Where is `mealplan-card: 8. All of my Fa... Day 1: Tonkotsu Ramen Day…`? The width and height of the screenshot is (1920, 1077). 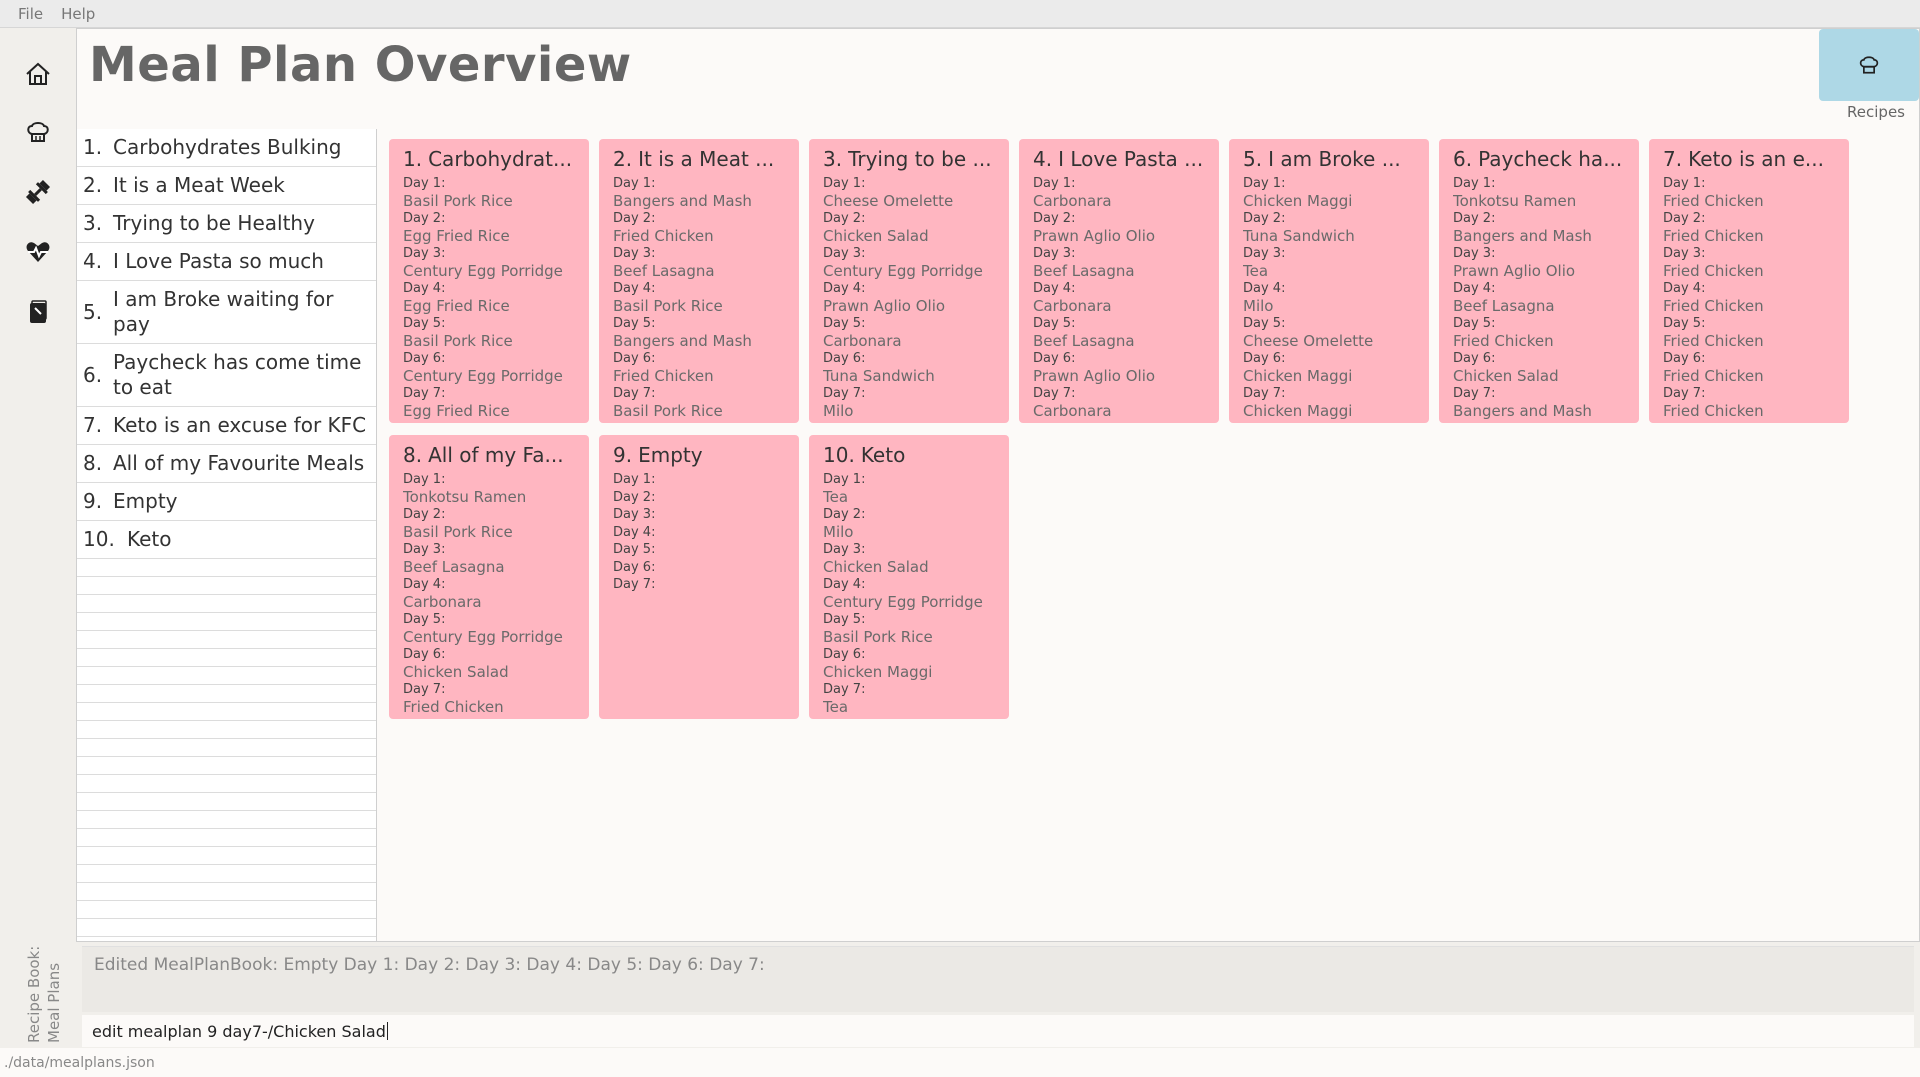 mealplan-card: 8. All of my Fa... Day 1: Tonkotsu Ramen Day… is located at coordinates (489, 577).